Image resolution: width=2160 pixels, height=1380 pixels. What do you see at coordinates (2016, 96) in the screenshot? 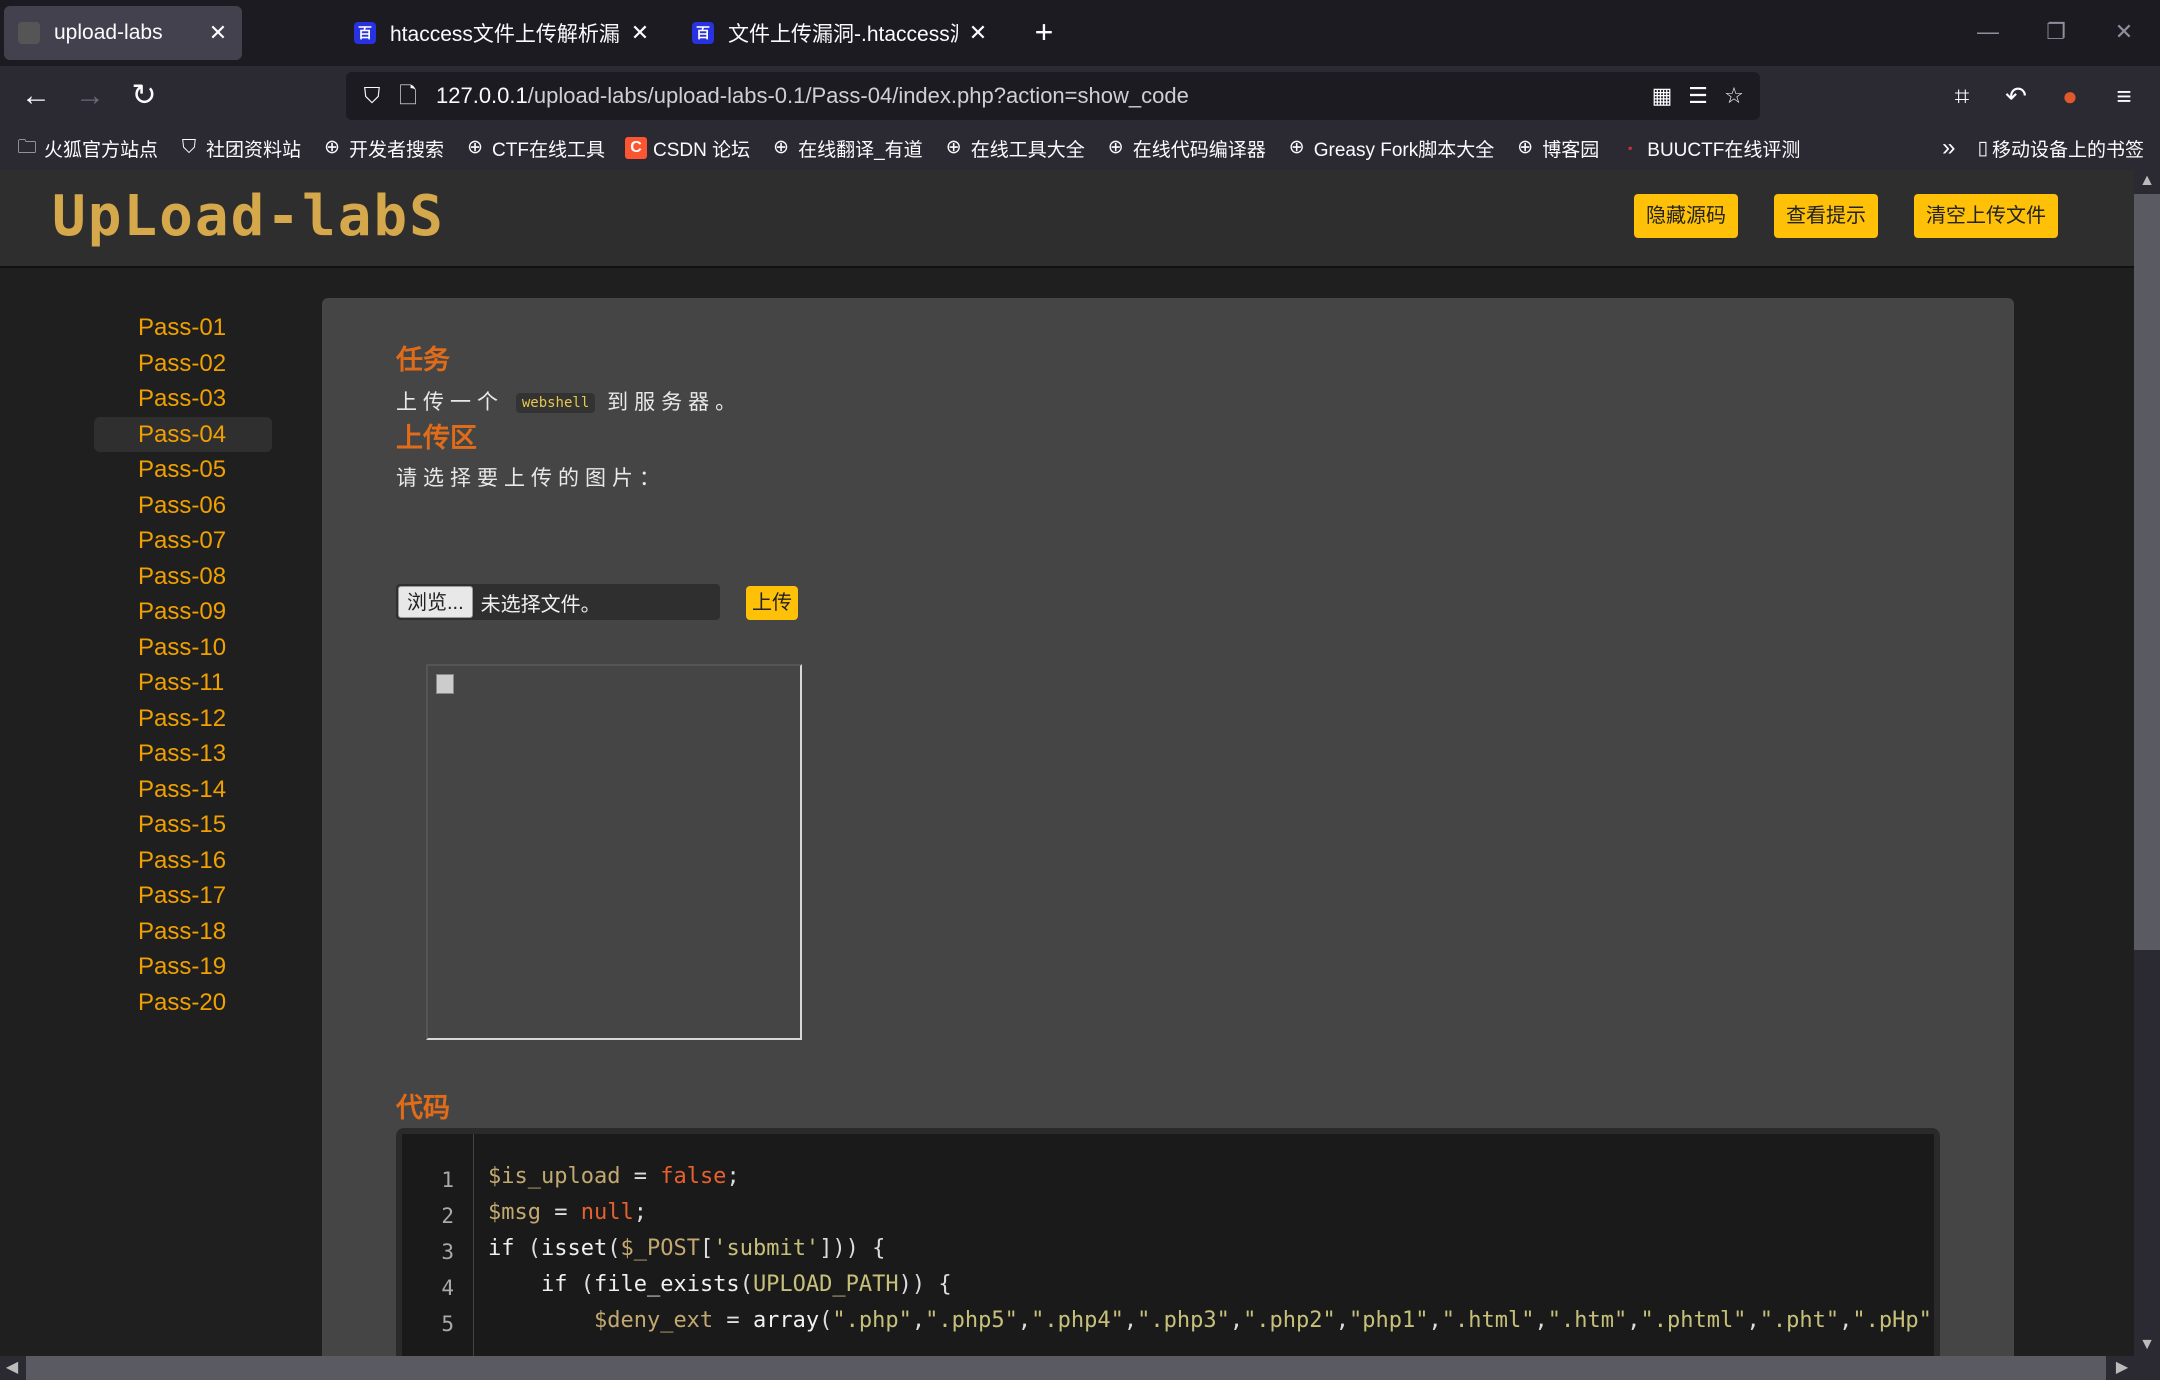
I see `undo-icon: ↶` at bounding box center [2016, 96].